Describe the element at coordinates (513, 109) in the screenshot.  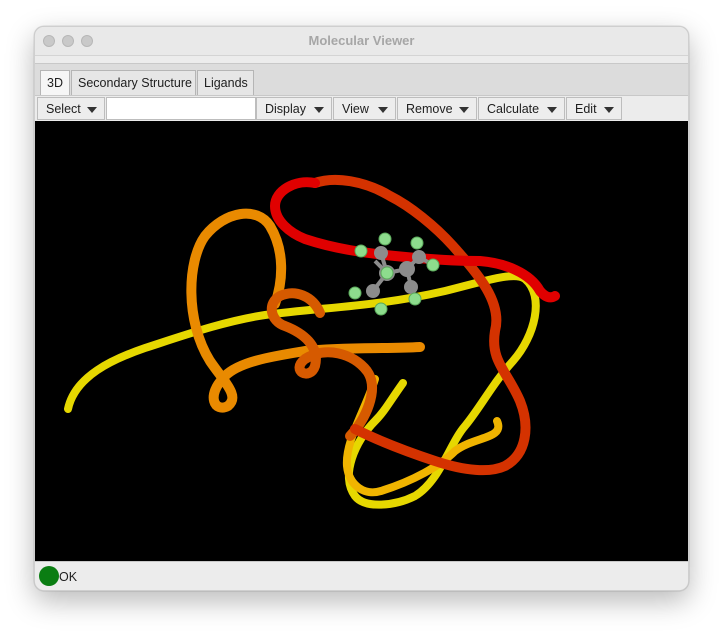
I see `calculate-menu-label: Calculate` at that location.